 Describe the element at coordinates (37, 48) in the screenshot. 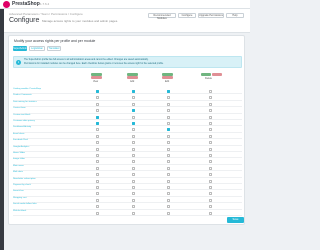

I see `tab-logistician: Logistician` at that location.